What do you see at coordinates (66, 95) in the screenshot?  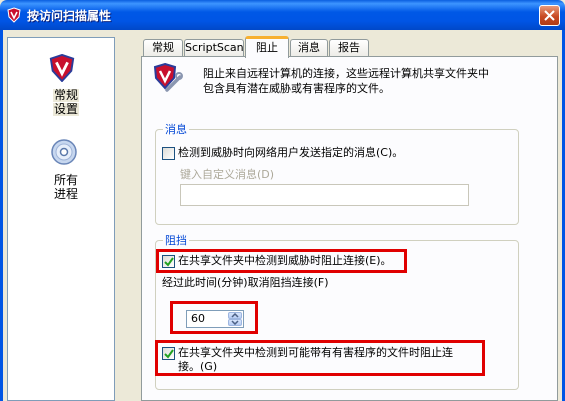 I see `sidebar-item-label: 常规` at bounding box center [66, 95].